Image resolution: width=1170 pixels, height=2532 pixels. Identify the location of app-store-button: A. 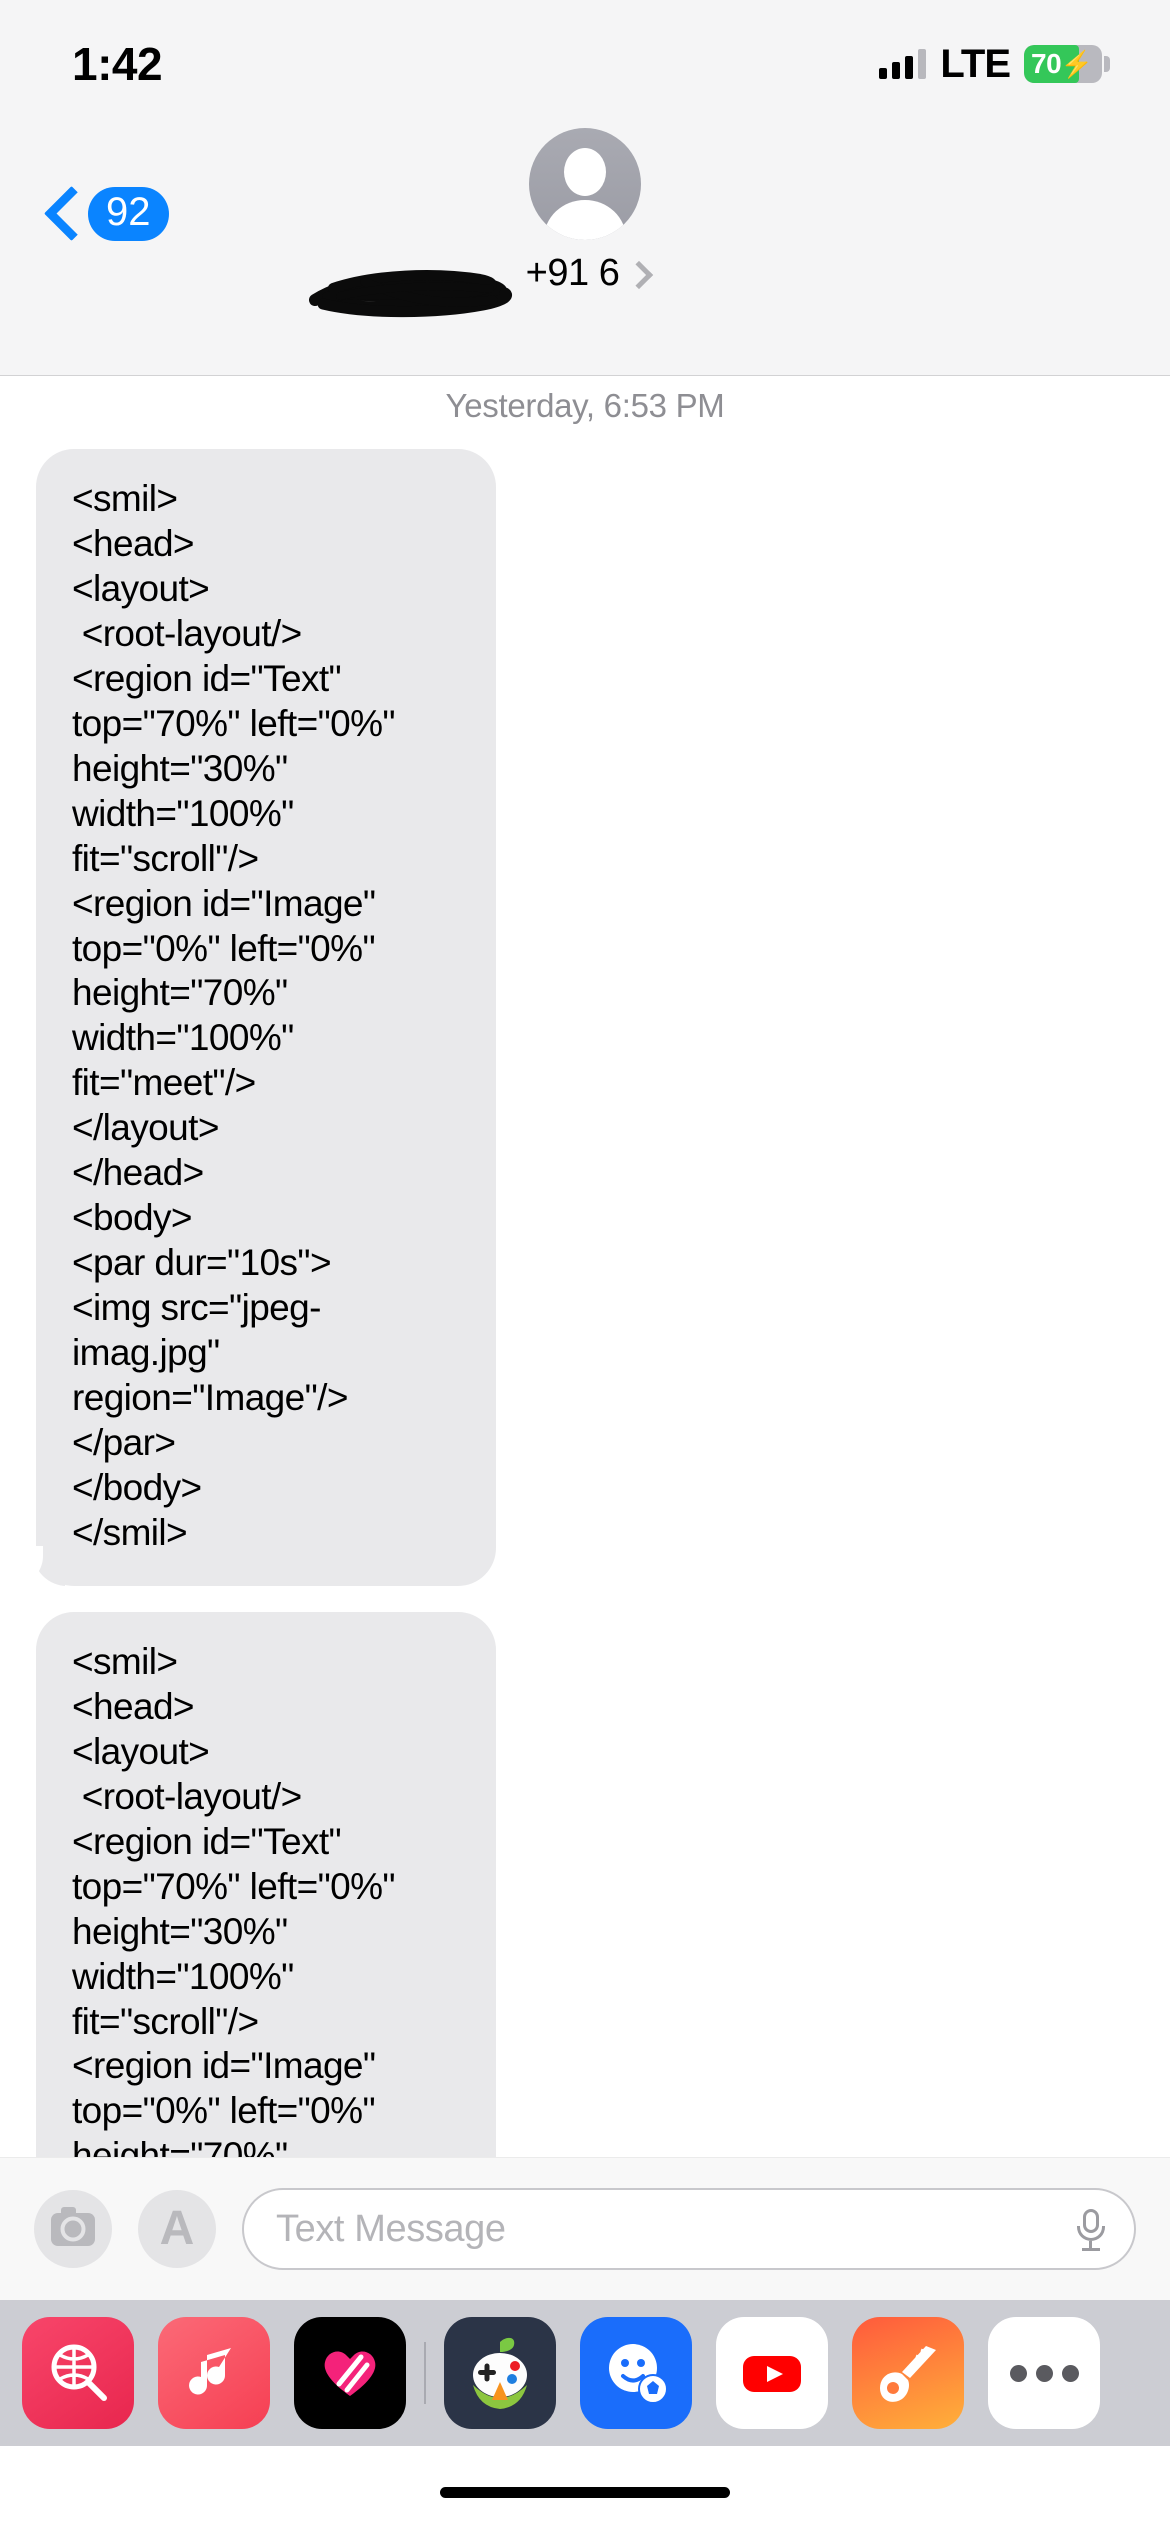
(177, 2229).